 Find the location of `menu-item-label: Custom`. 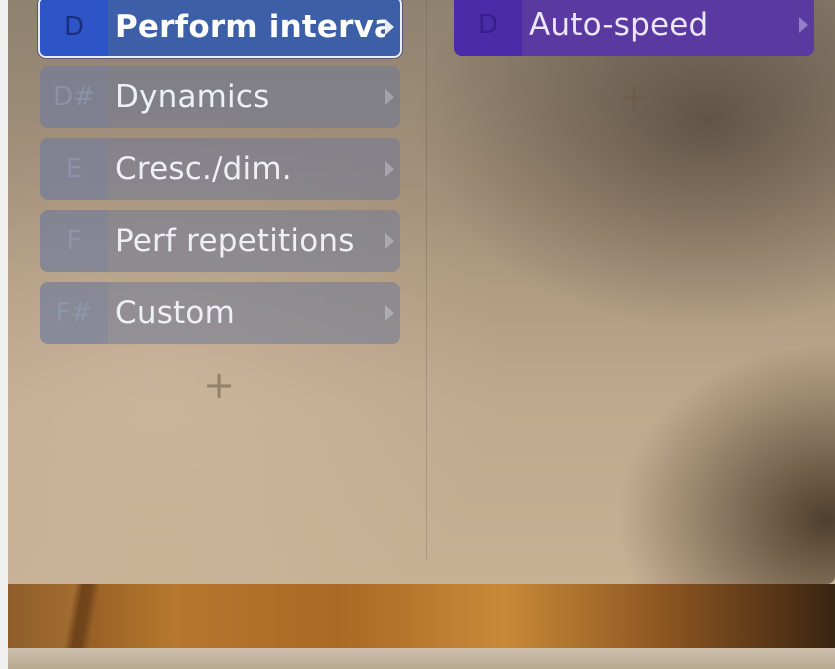

menu-item-label: Custom is located at coordinates (175, 313).